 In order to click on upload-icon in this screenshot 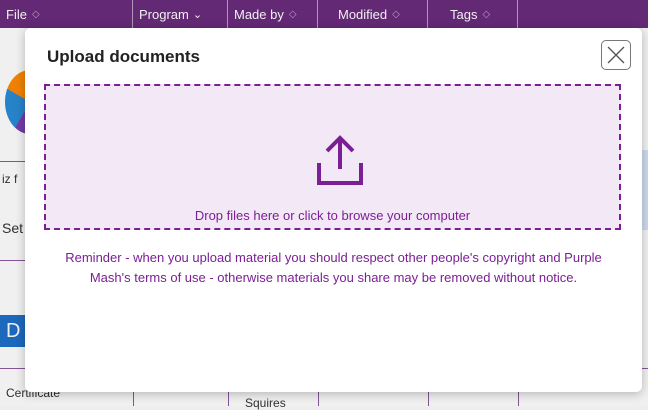, I will do `click(340, 160)`.